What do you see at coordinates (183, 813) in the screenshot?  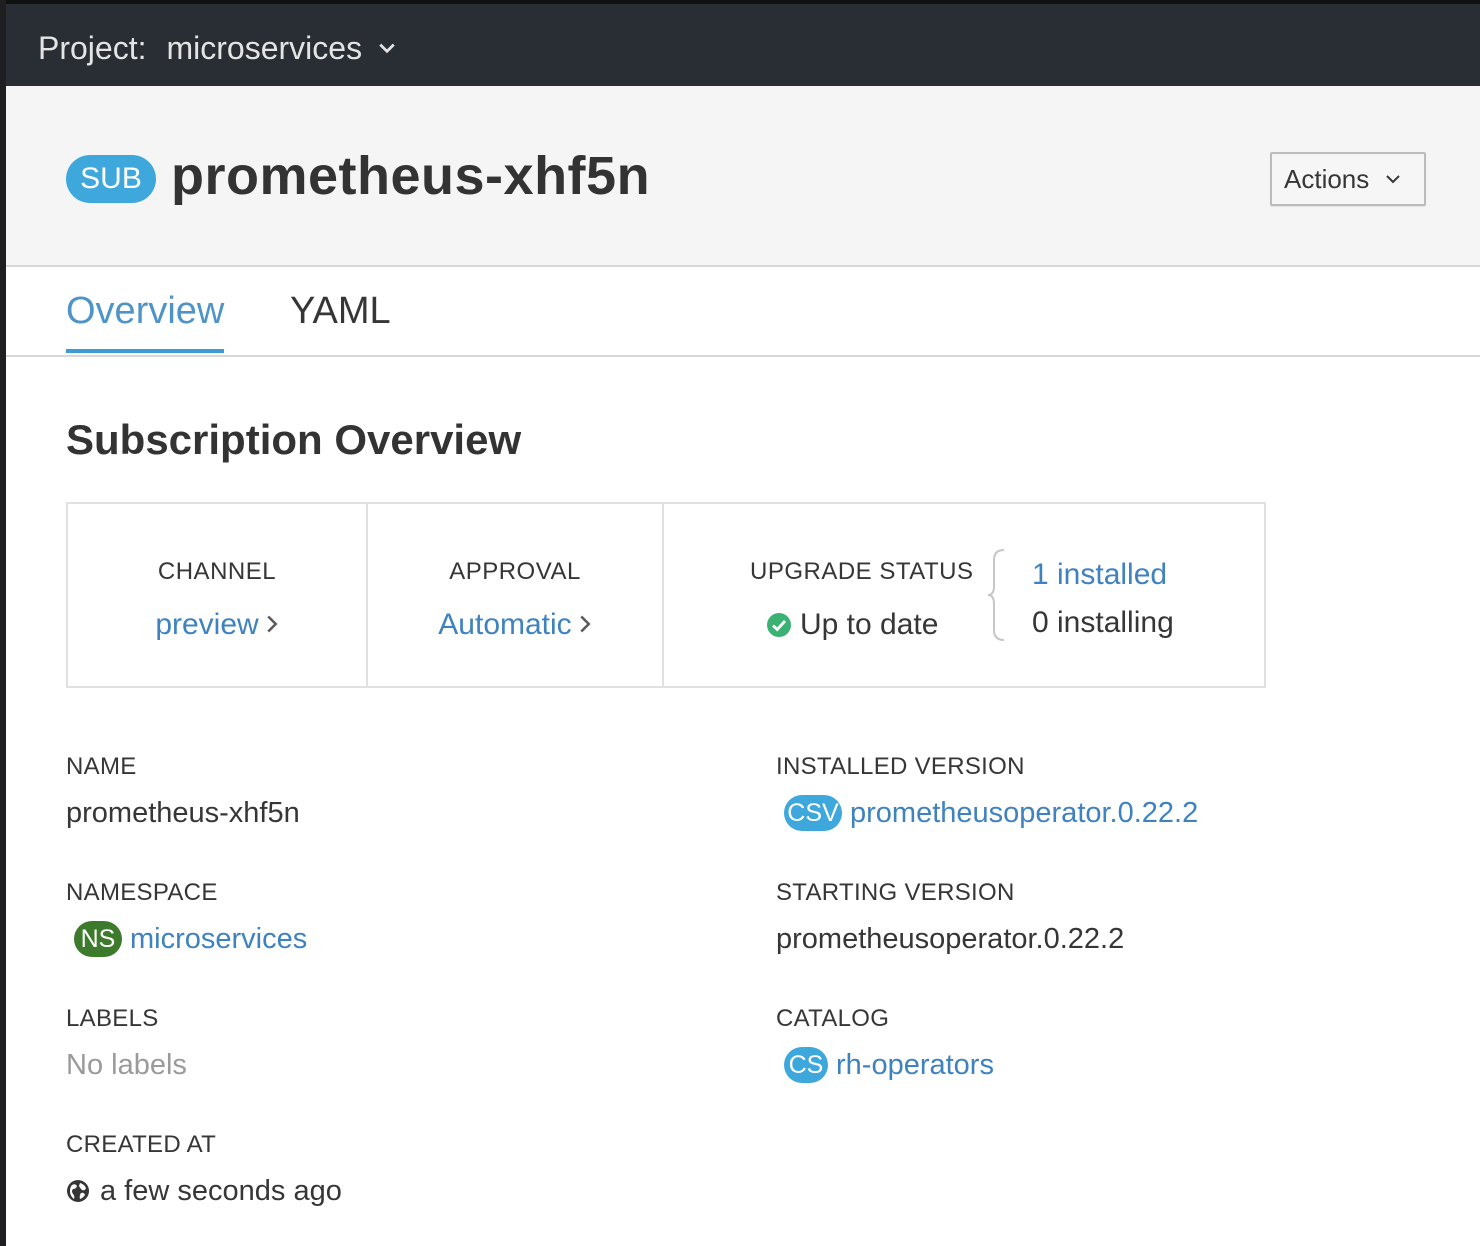 I see `name-value: prometheus-xhf5n` at bounding box center [183, 813].